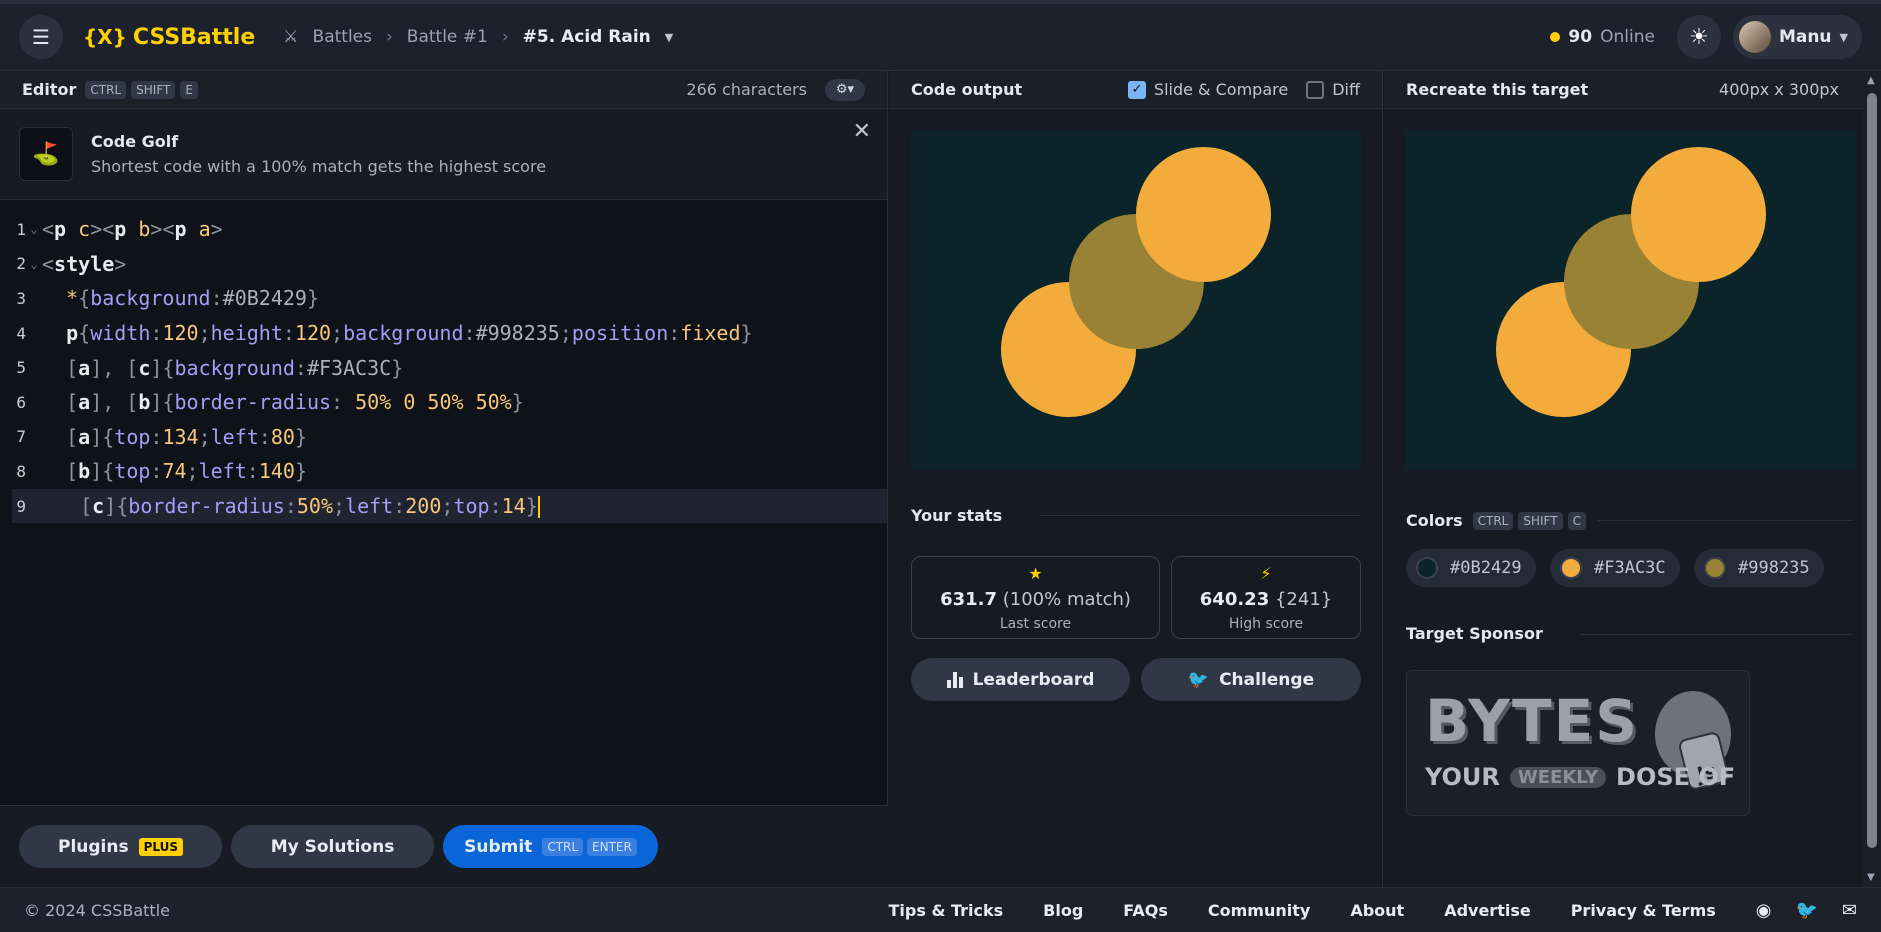 The width and height of the screenshot is (1881, 932). Describe the element at coordinates (587, 37) in the screenshot. I see `crumb-target: #5. Acid Rain` at that location.